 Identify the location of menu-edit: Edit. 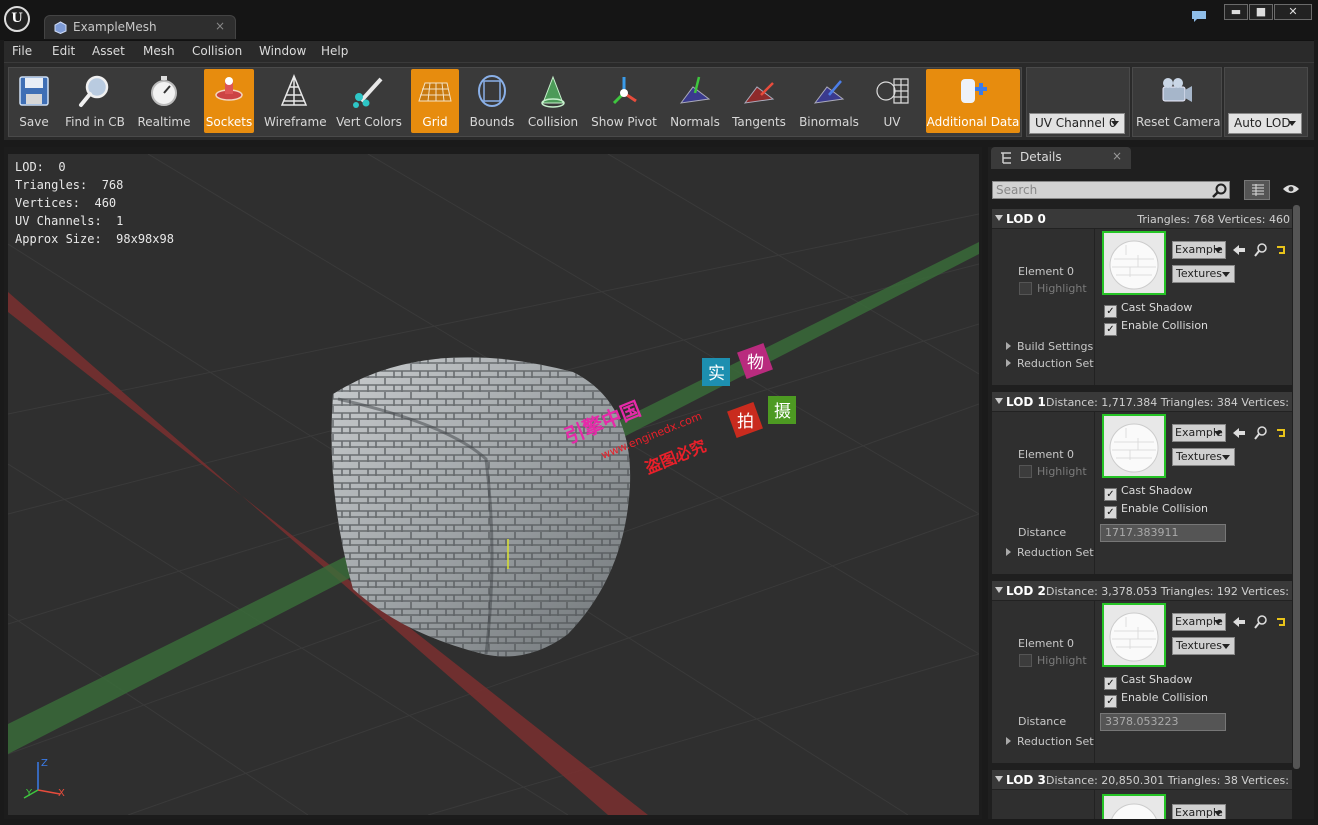
(63, 51).